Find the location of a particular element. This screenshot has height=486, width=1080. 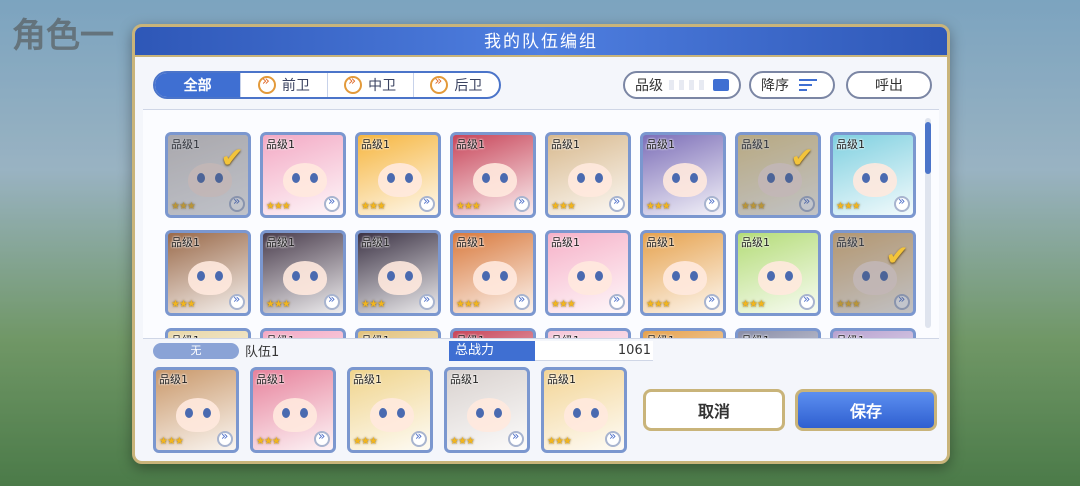

roster-scrollbar is located at coordinates (928, 223).